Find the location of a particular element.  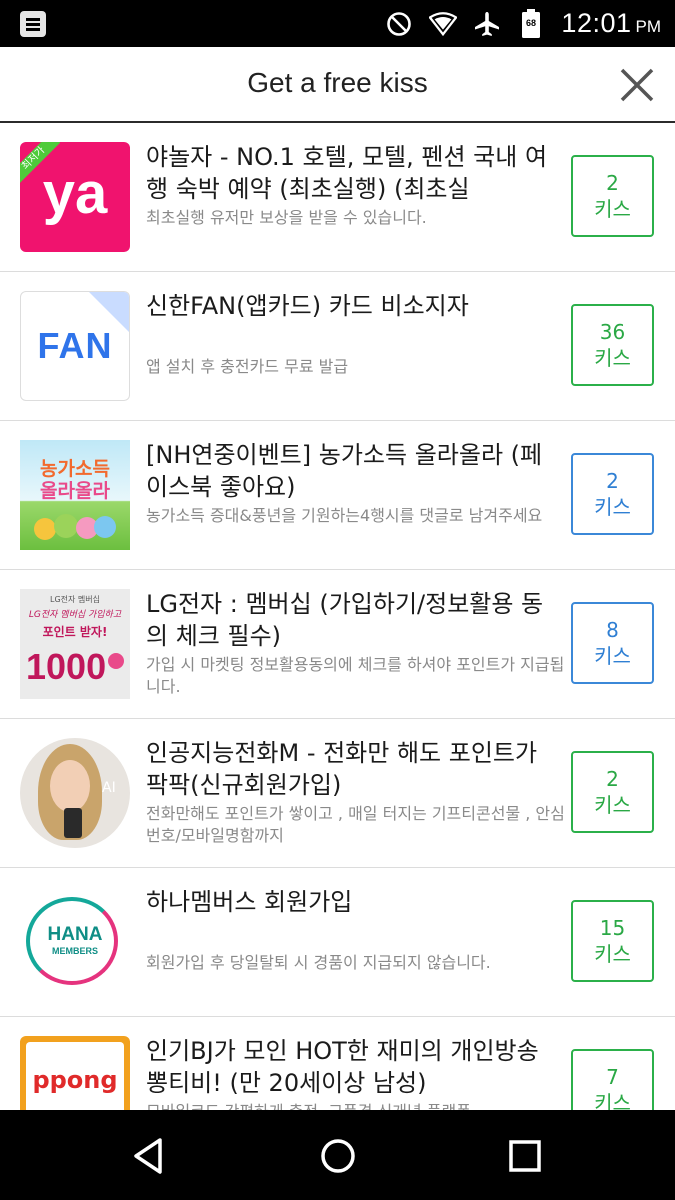

item-description: 최초실행 유저만 보상을 받을 수 있습니다. is located at coordinates (286, 217).